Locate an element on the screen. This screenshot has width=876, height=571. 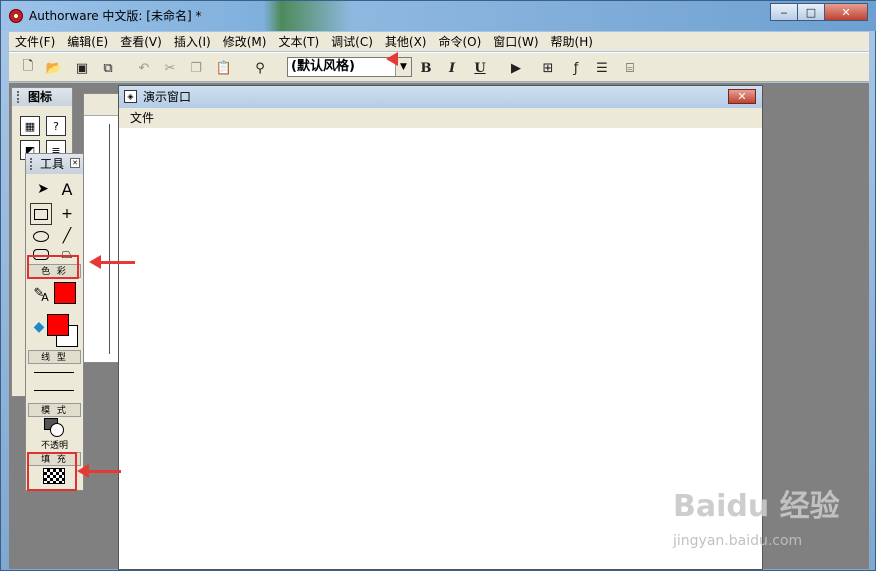
mode-section-label: 模 式 is located at coordinates (54, 410).